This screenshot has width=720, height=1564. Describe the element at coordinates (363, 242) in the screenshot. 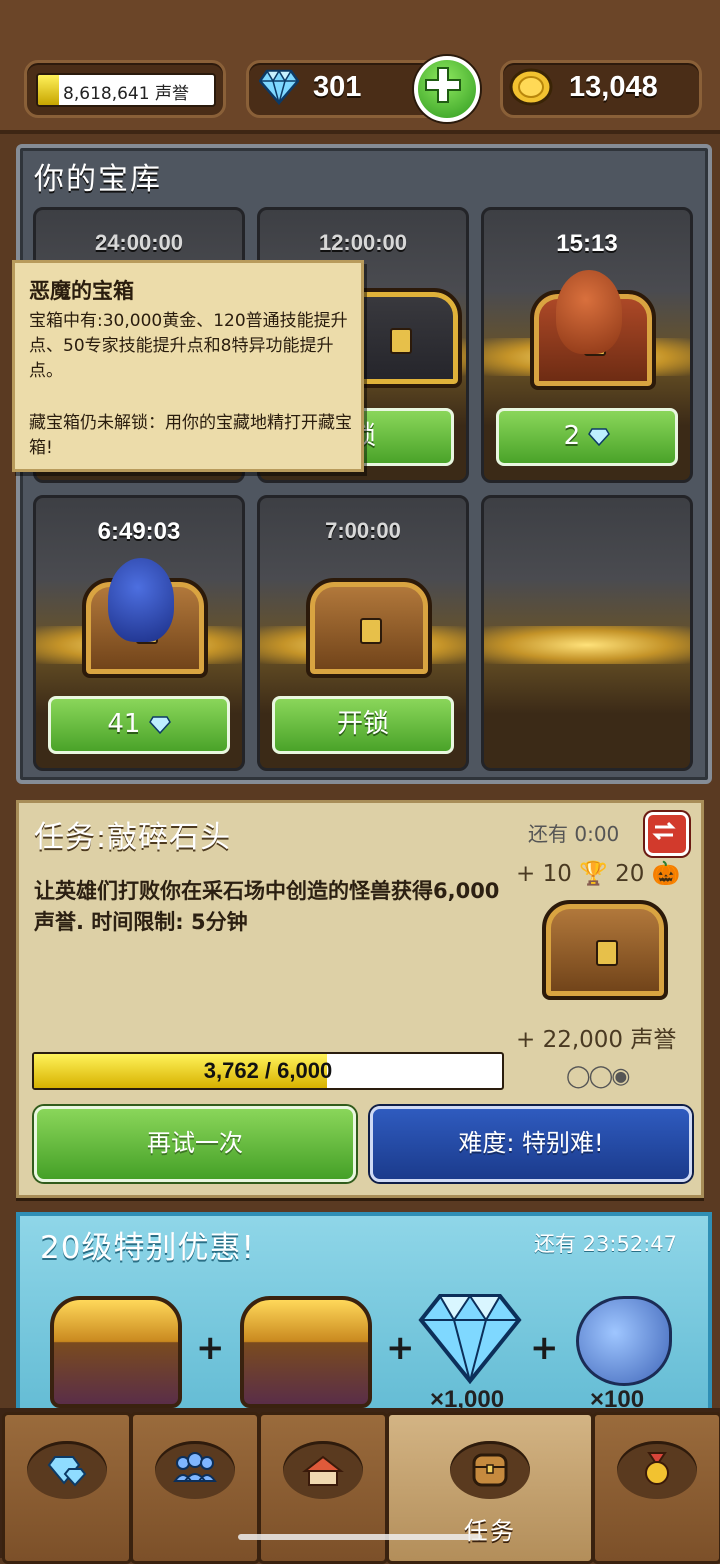

I see `slot-timer: 12:00:00` at that location.